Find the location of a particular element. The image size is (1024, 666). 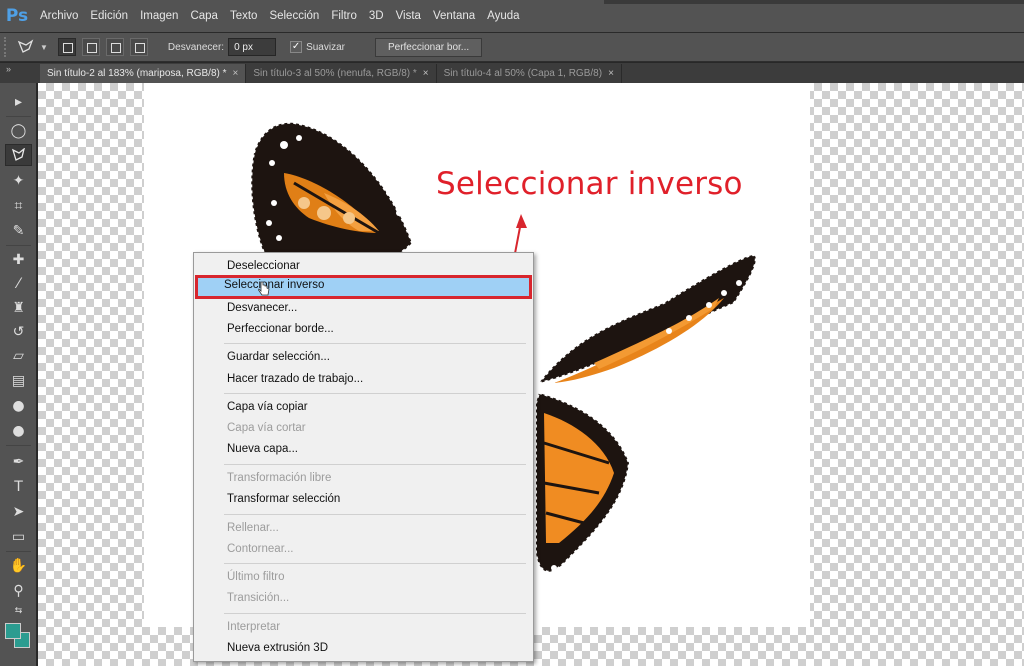

clone-stamp-icon: ♜ is located at coordinates (18, 308).